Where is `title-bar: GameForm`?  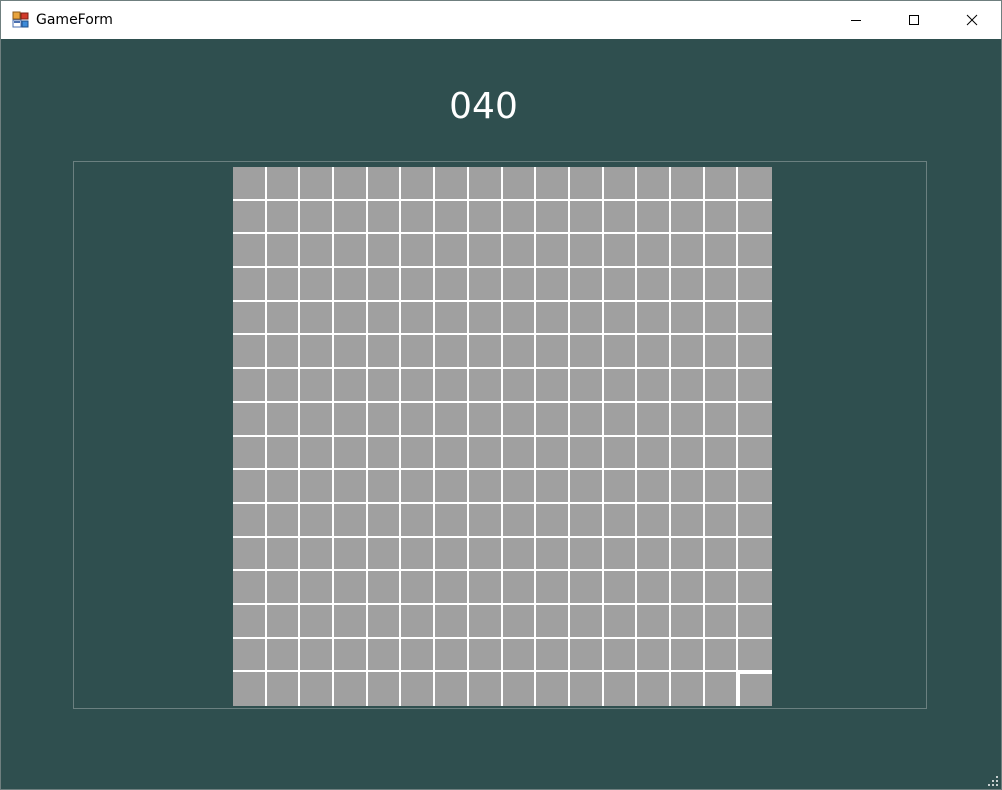
title-bar: GameForm is located at coordinates (501, 20).